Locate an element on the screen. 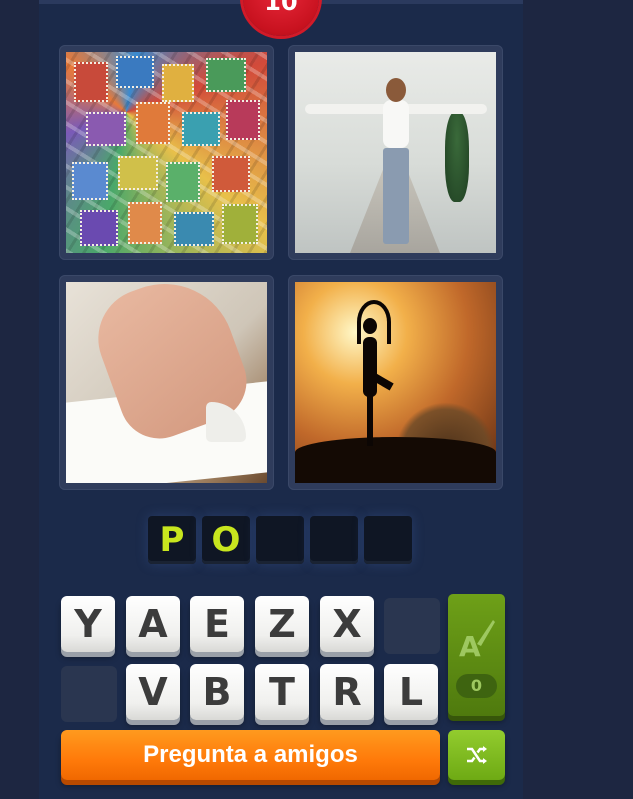  background-left is located at coordinates (19, 399).